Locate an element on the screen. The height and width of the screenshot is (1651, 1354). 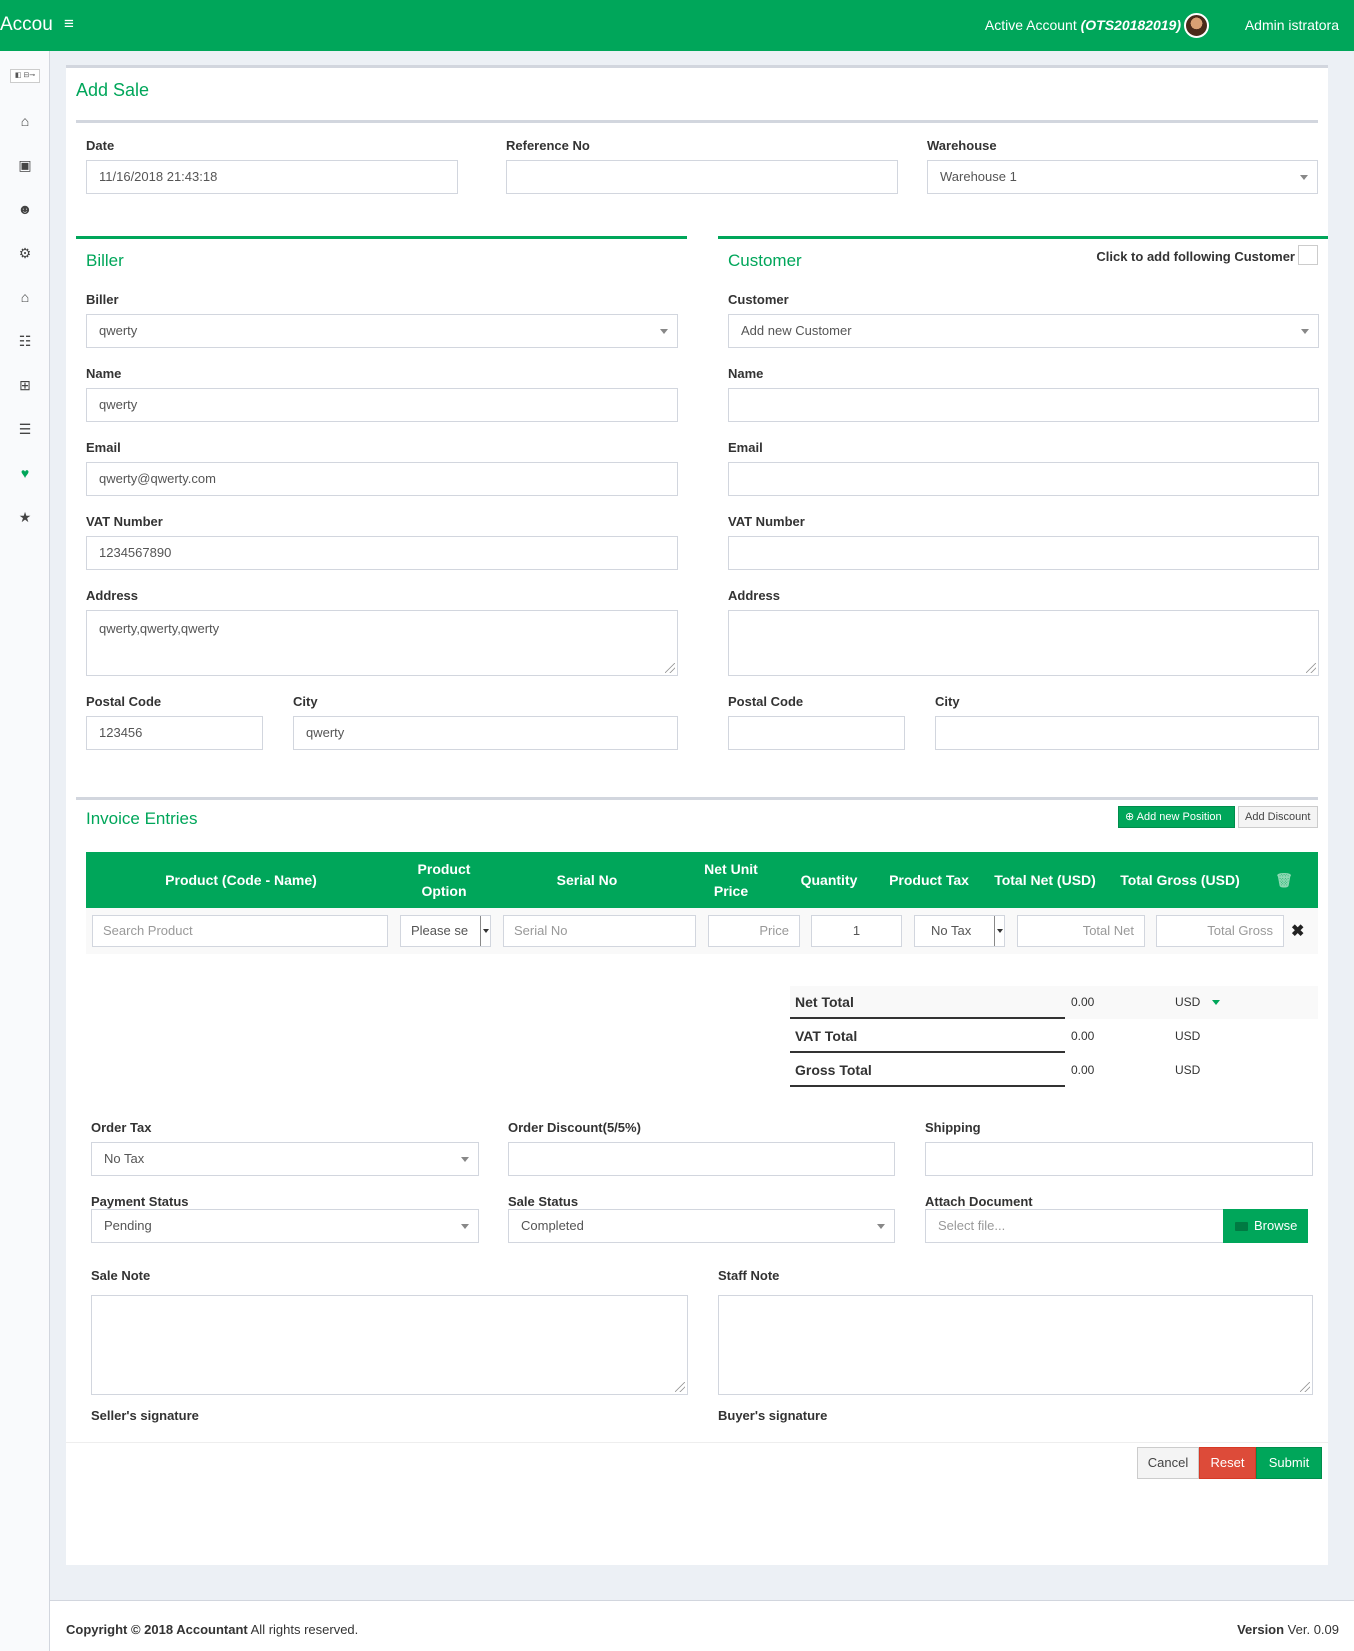
date-input: 11/16/2018 21:43:18 is located at coordinates (272, 177).